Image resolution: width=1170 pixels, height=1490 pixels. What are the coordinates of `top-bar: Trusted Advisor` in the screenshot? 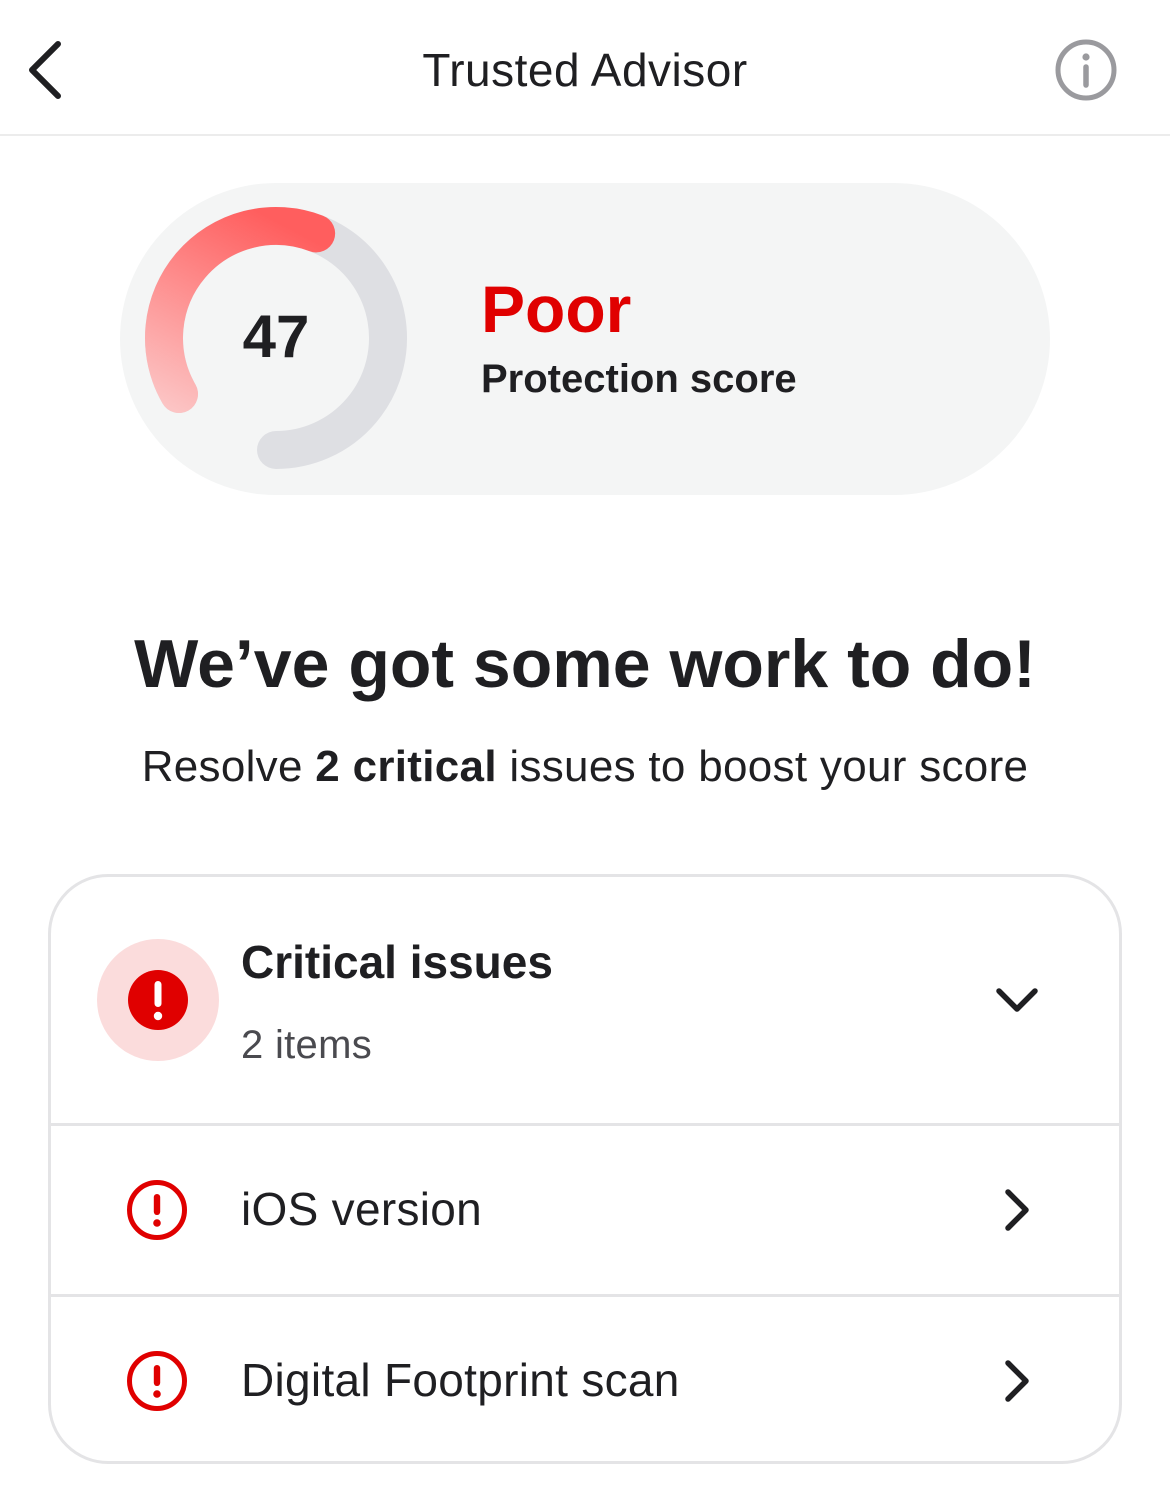 It's located at (585, 68).